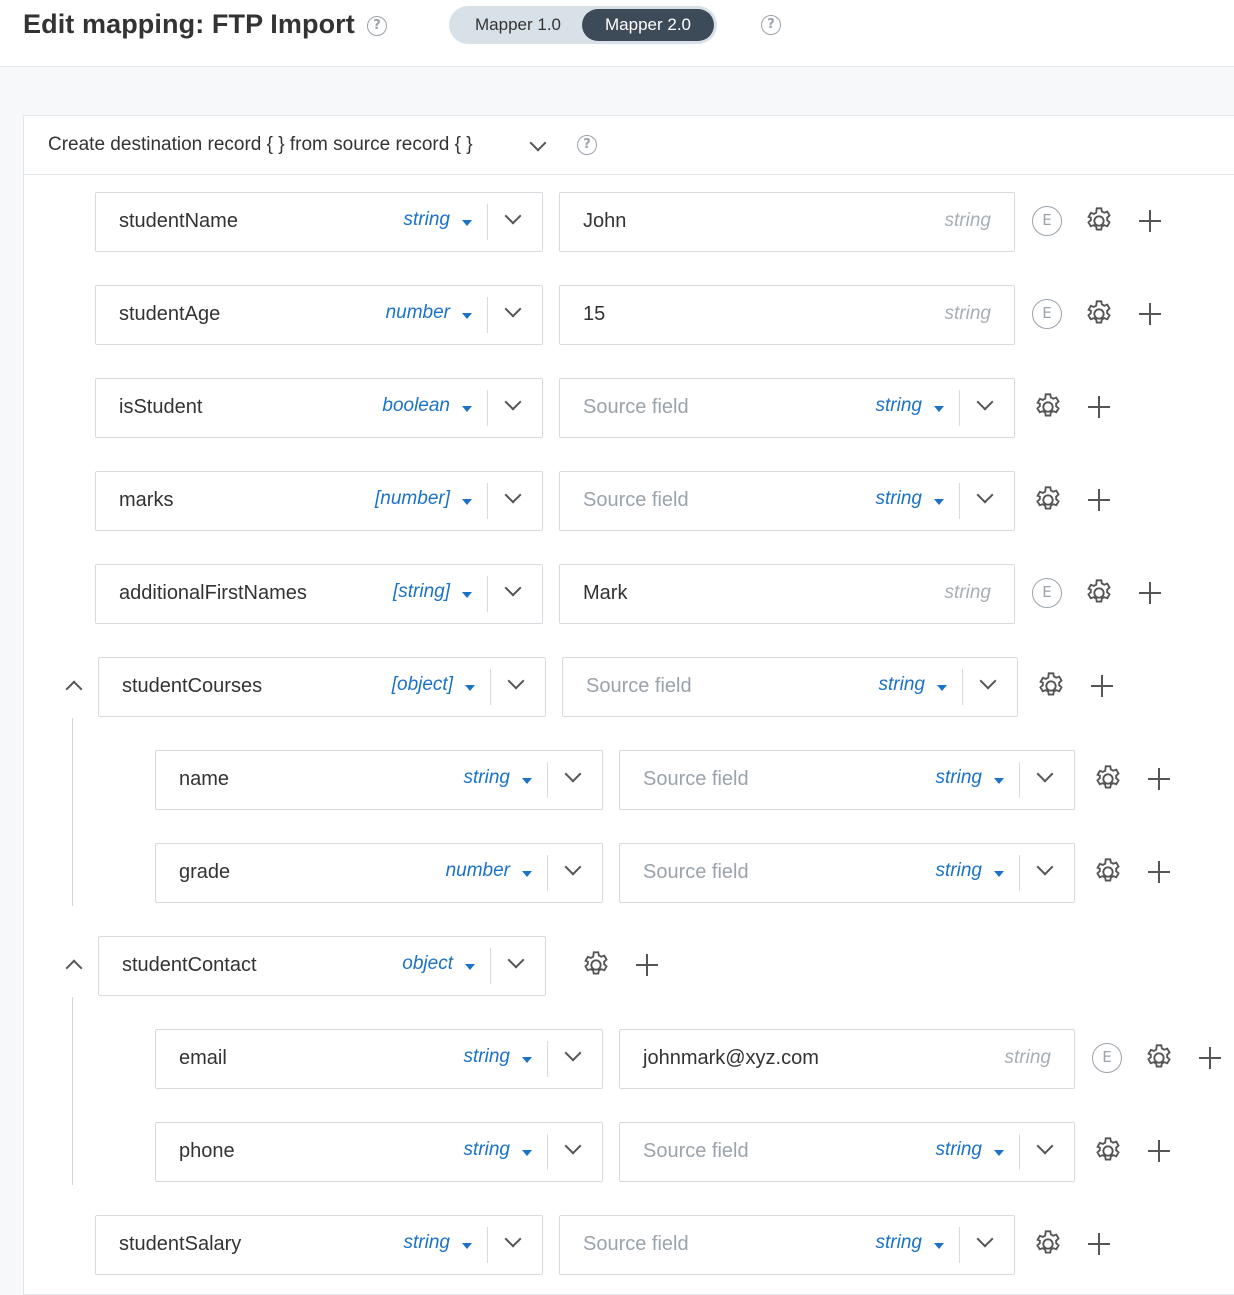 This screenshot has width=1234, height=1295. I want to click on destination-type-selector: [number], so click(412, 499).